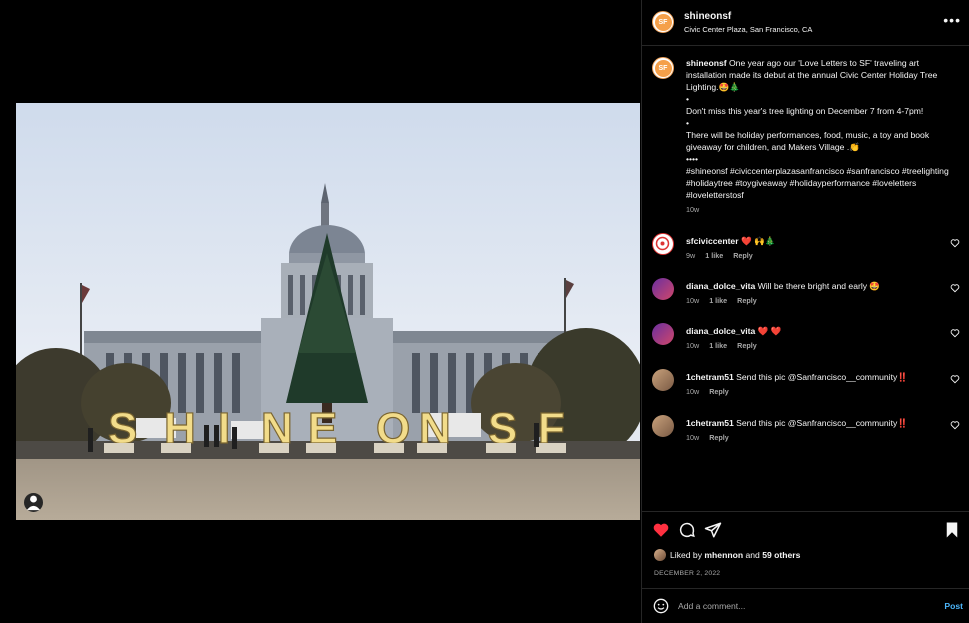  What do you see at coordinates (952, 20) in the screenshot?
I see `more-dots-icon: •••` at bounding box center [952, 20].